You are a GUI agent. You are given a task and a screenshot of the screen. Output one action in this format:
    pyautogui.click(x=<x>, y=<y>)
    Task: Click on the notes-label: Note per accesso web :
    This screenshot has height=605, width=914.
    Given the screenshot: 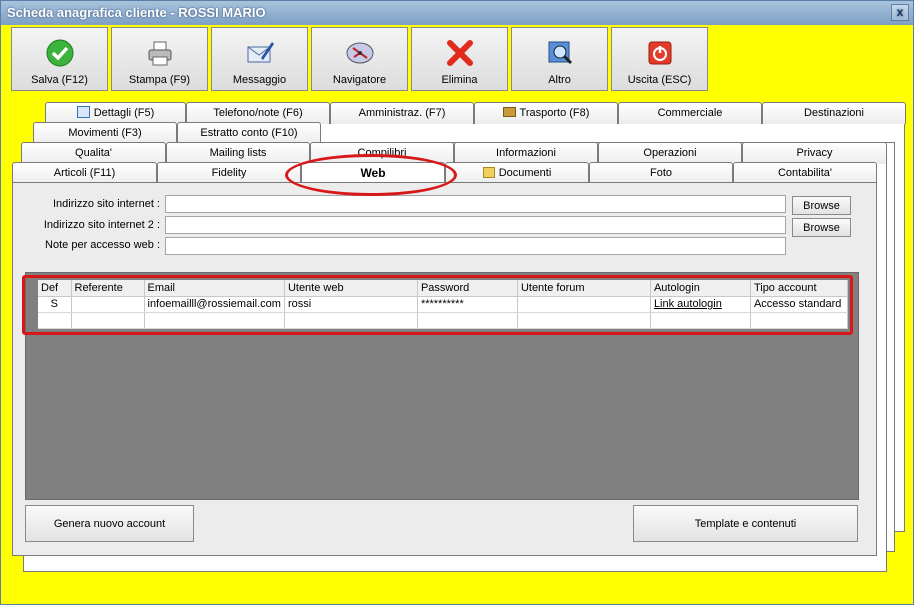 What is the action you would take?
    pyautogui.click(x=102, y=245)
    